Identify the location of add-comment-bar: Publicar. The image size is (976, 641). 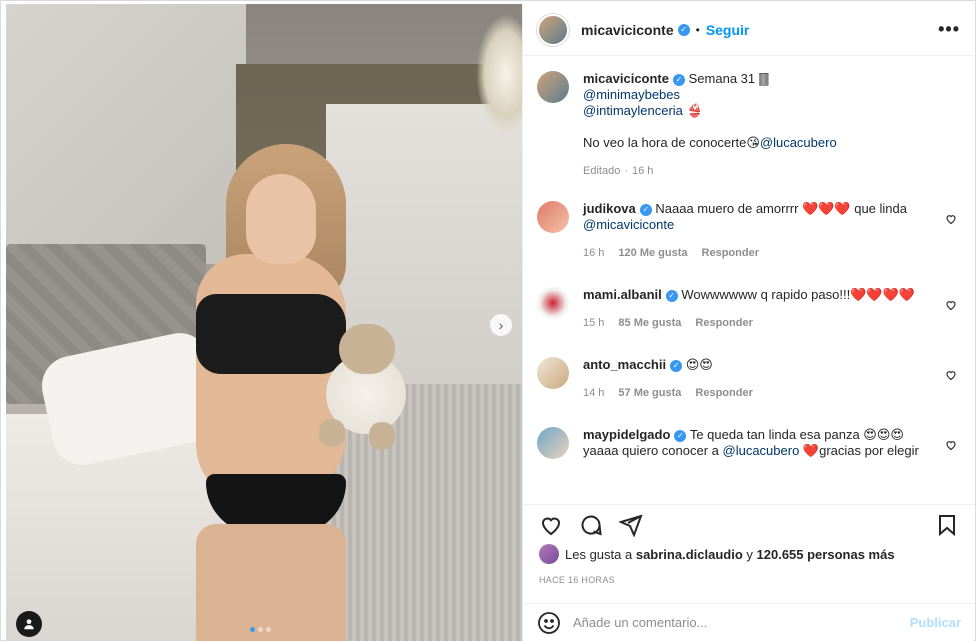
(749, 622).